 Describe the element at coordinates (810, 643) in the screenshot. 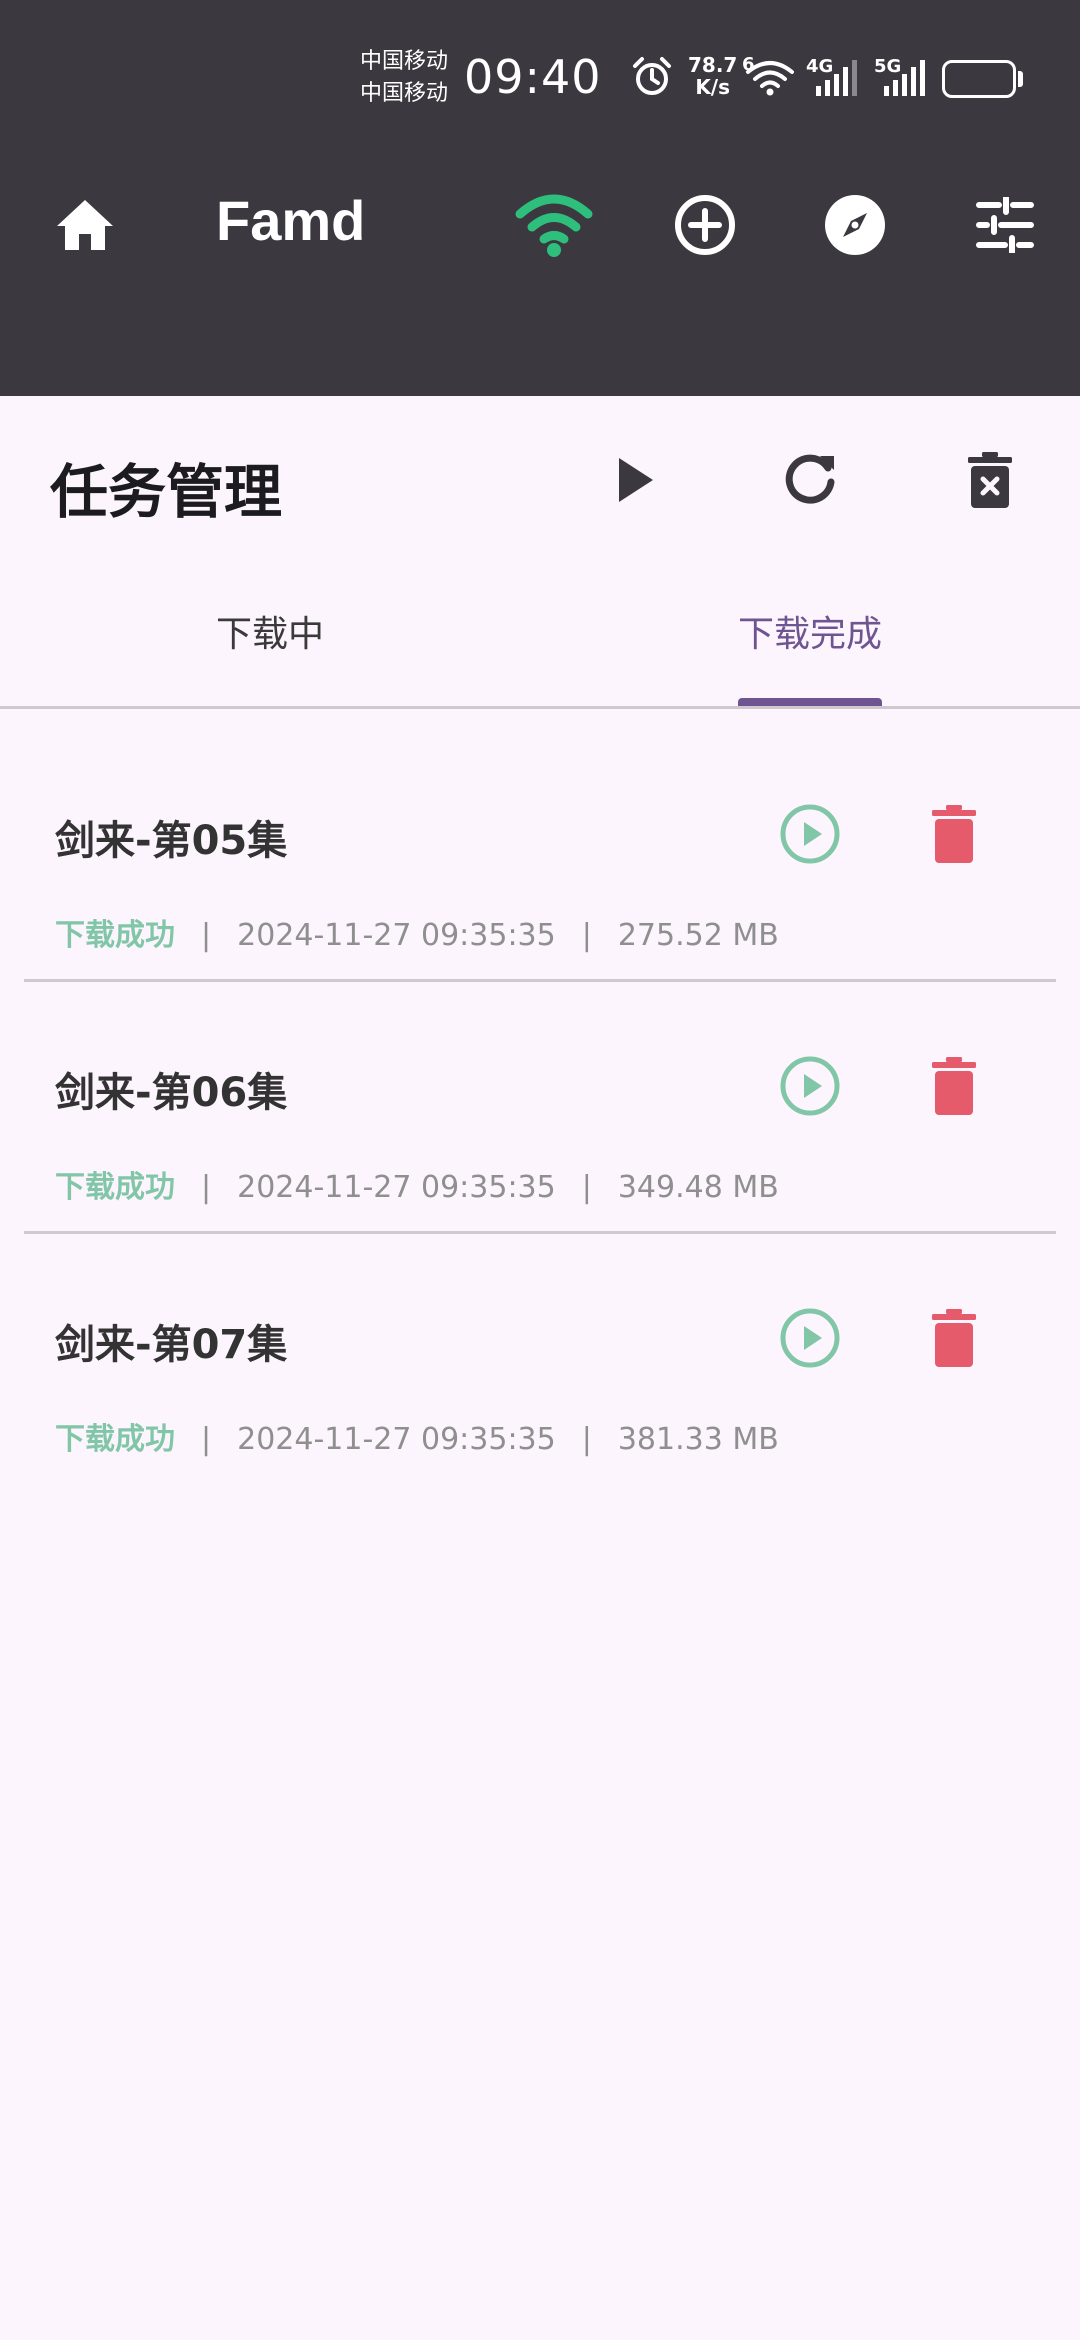

I see `tab-completed: 下载完成` at that location.